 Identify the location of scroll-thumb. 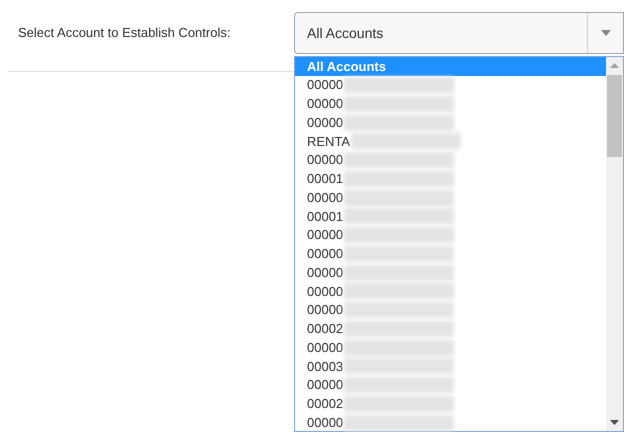
(614, 116).